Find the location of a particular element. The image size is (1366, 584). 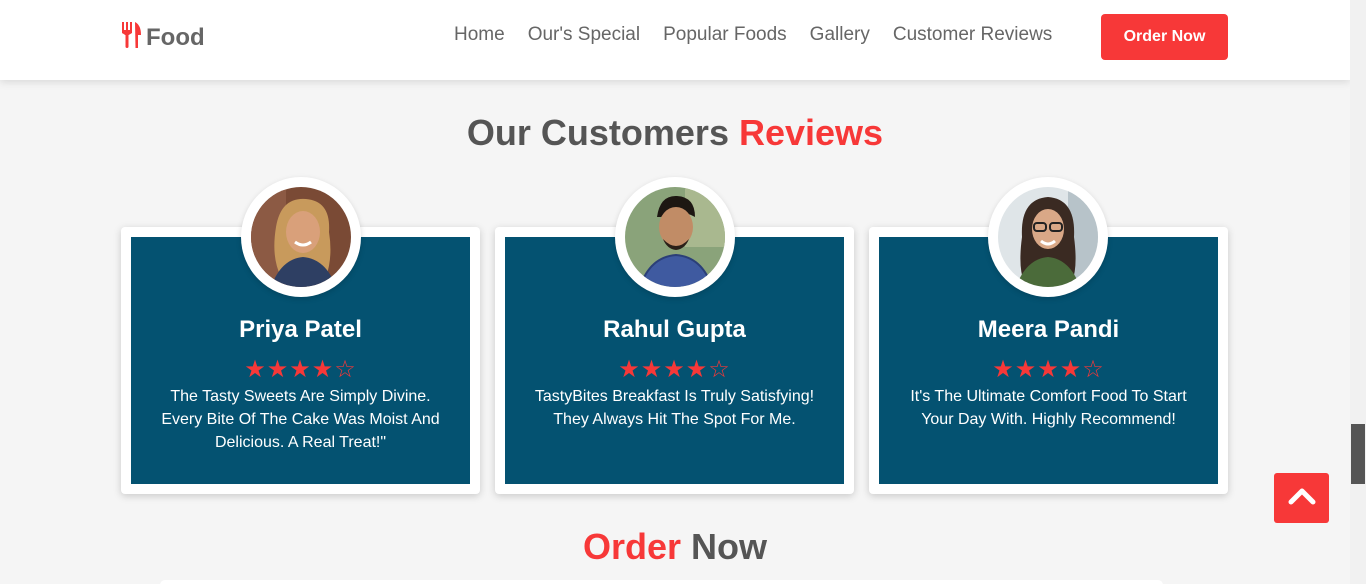

nav-our-special: Our's Special is located at coordinates (584, 35).